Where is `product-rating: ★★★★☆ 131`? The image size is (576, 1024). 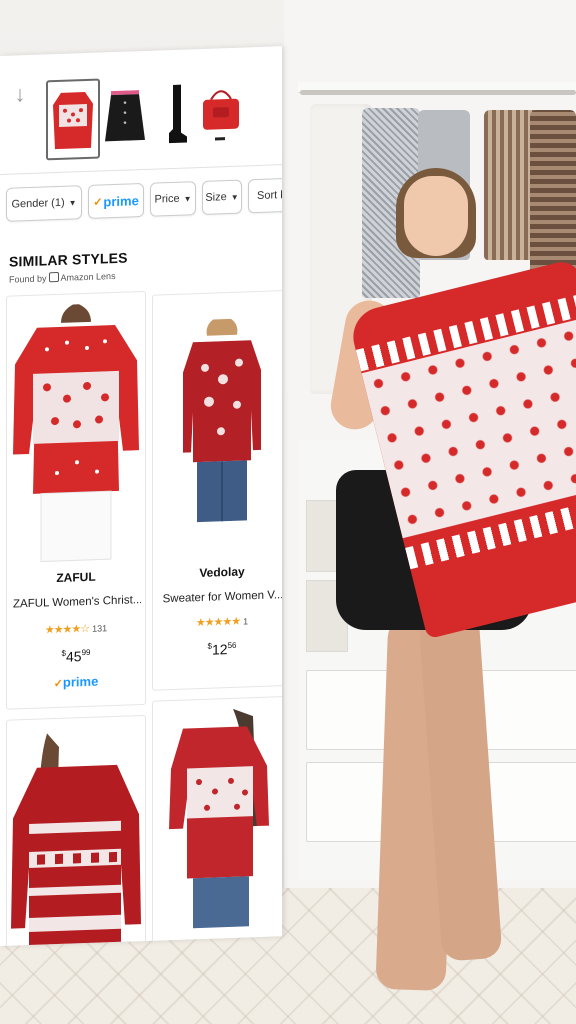 product-rating: ★★★★☆ 131 is located at coordinates (76, 629).